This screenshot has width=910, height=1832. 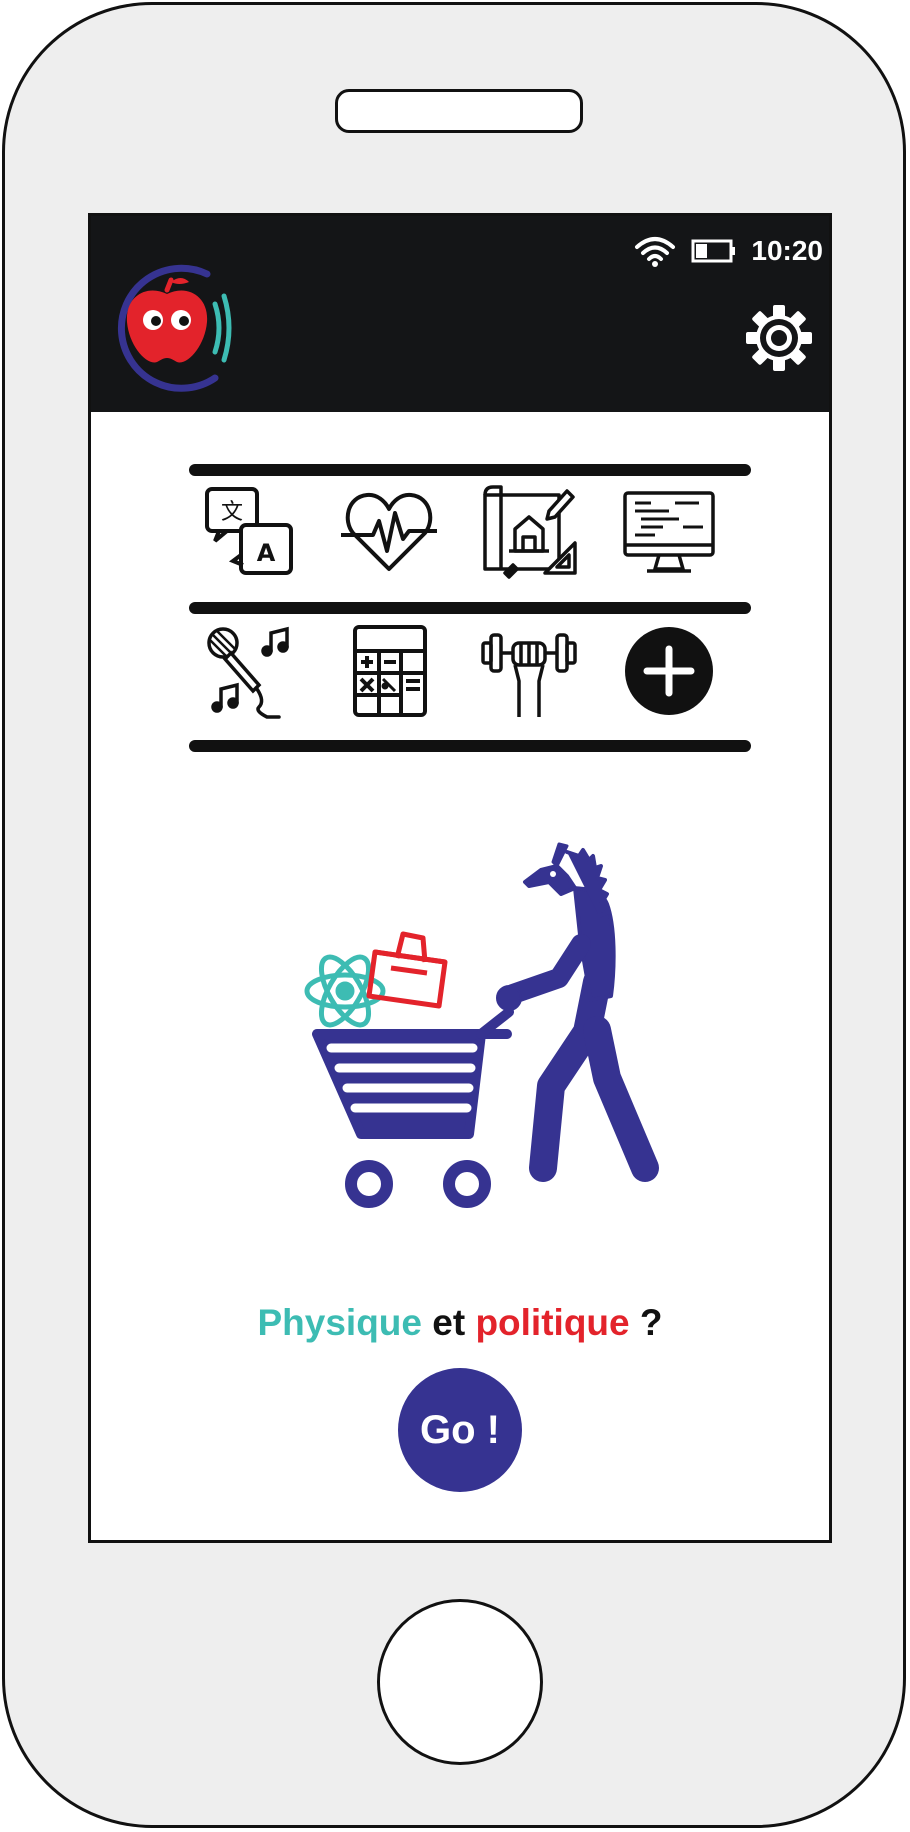 What do you see at coordinates (460, 314) in the screenshot?
I see `app-header: 10:20` at bounding box center [460, 314].